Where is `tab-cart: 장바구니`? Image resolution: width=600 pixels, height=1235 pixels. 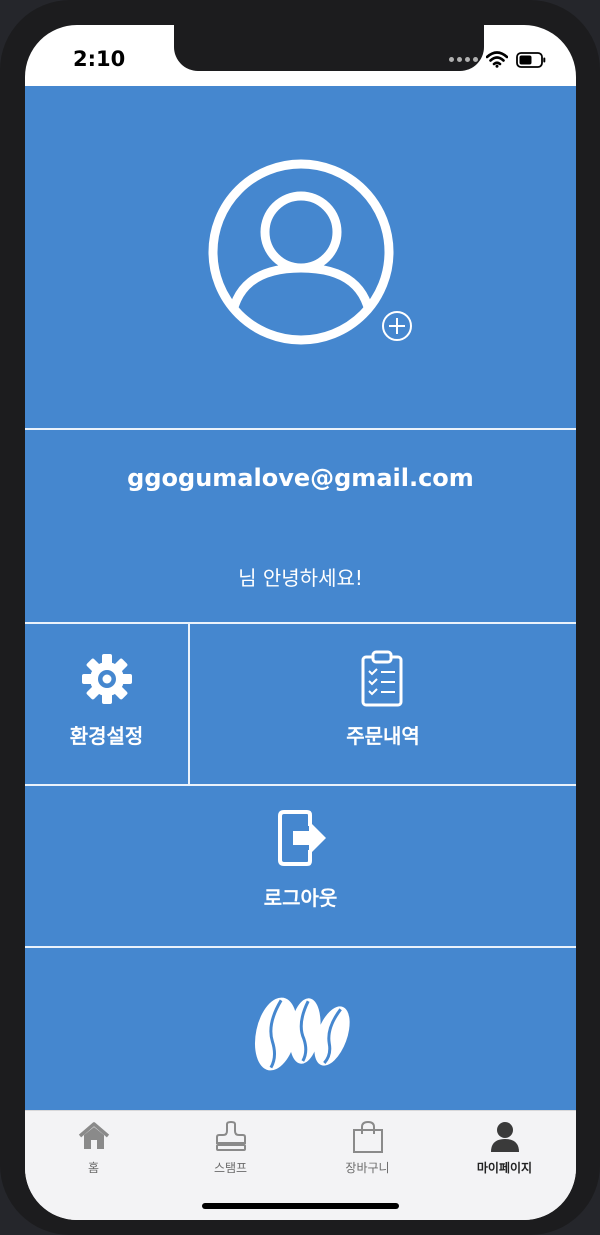
tab-cart: 장바구니 is located at coordinates (367, 1151).